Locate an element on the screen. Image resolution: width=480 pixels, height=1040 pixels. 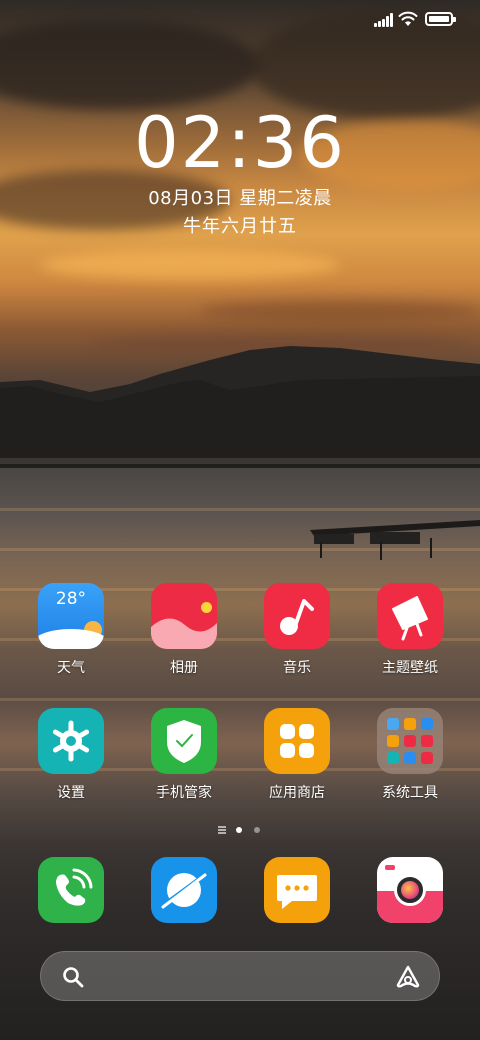
dock-phone is located at coordinates (71, 890).